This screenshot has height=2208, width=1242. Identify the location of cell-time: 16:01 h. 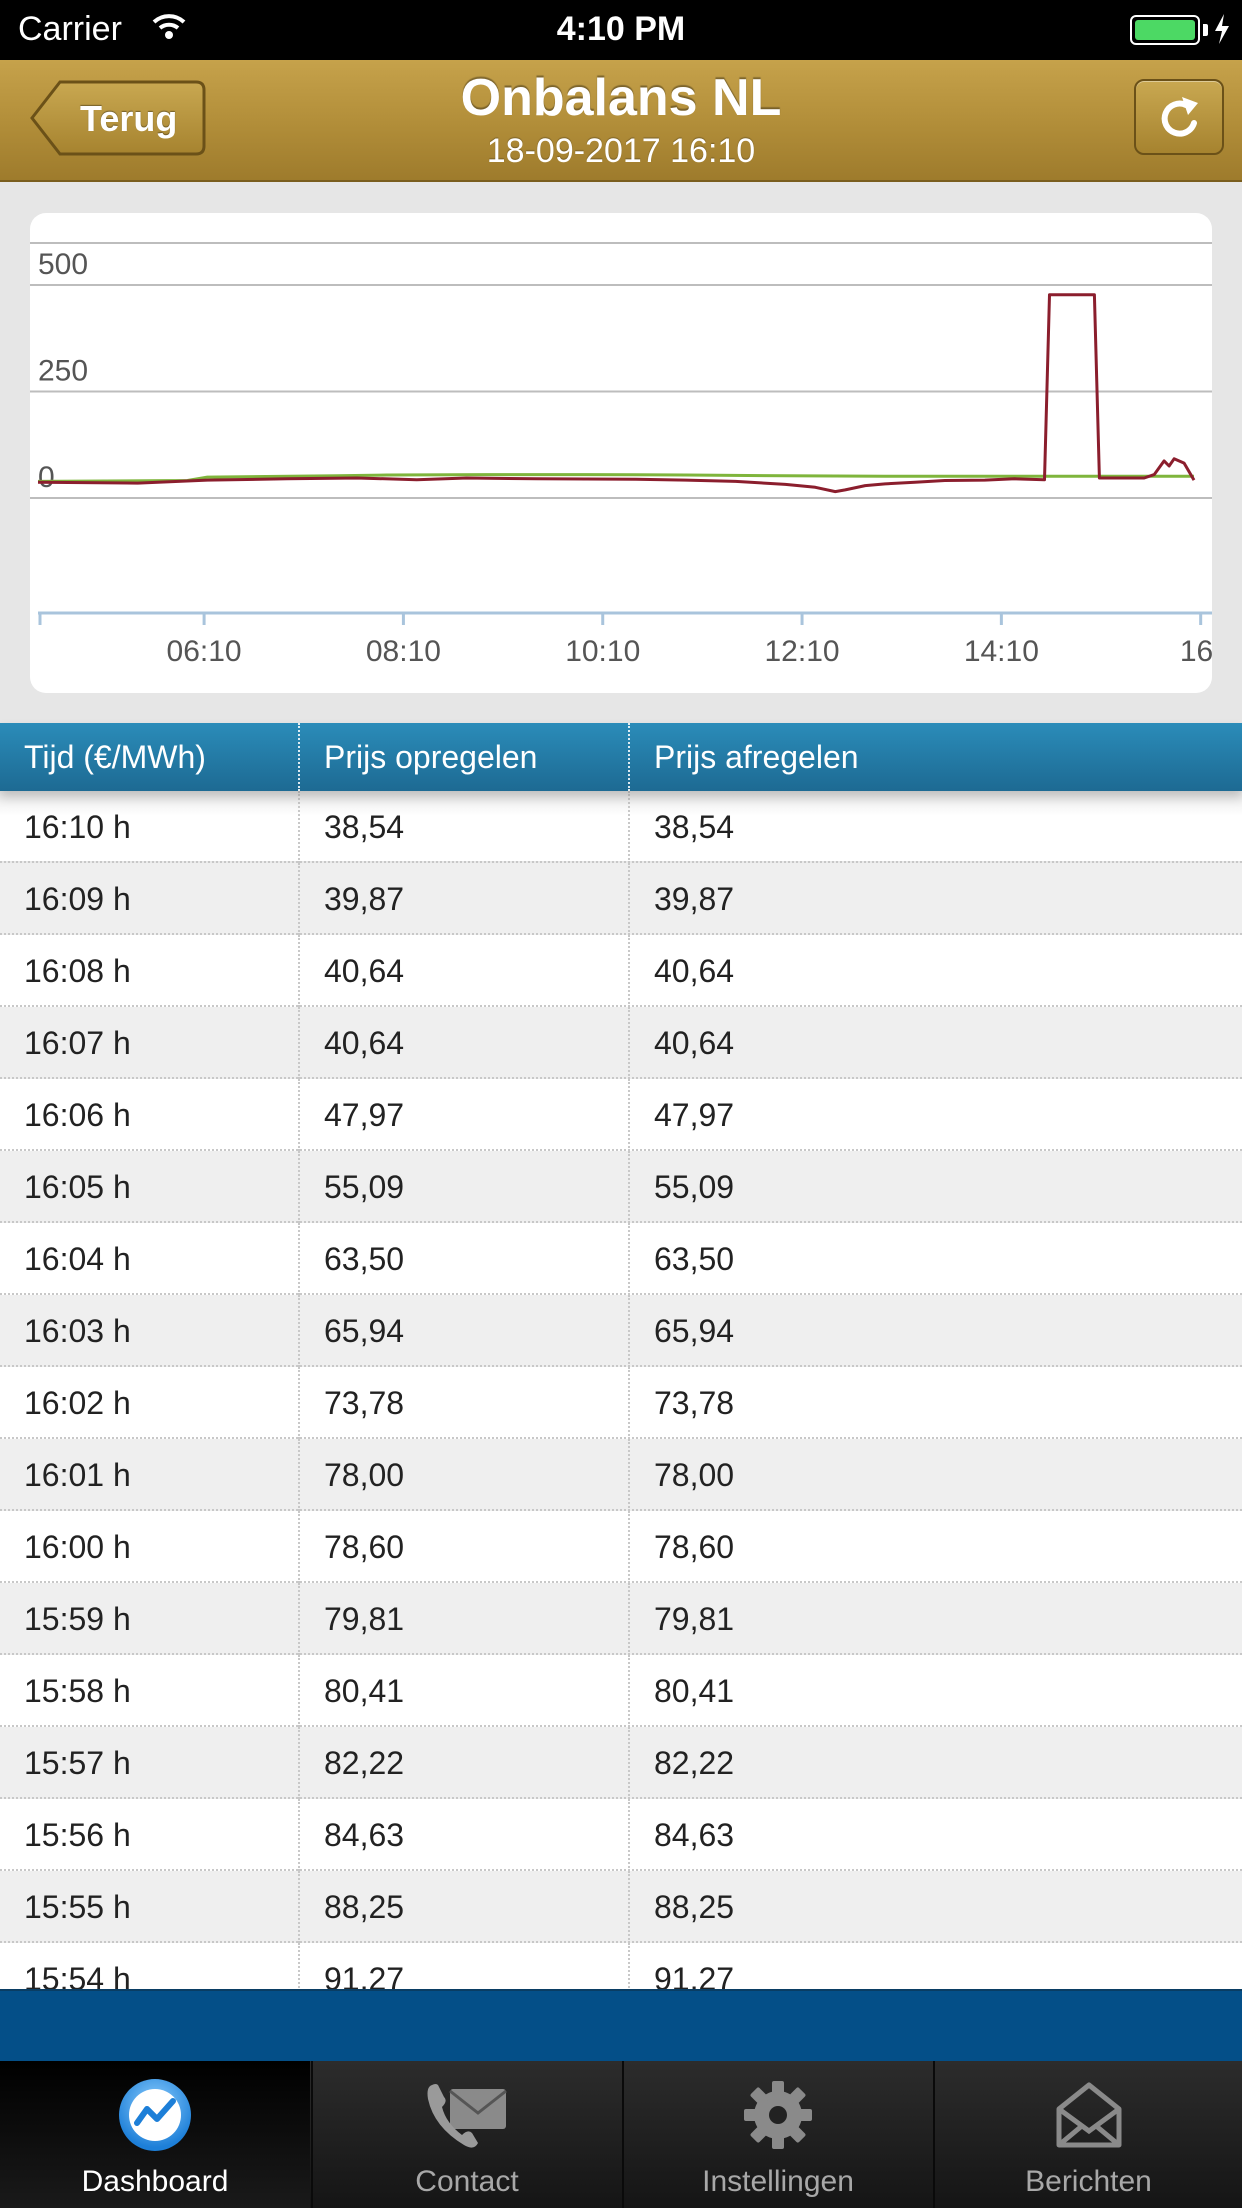
(77, 1475).